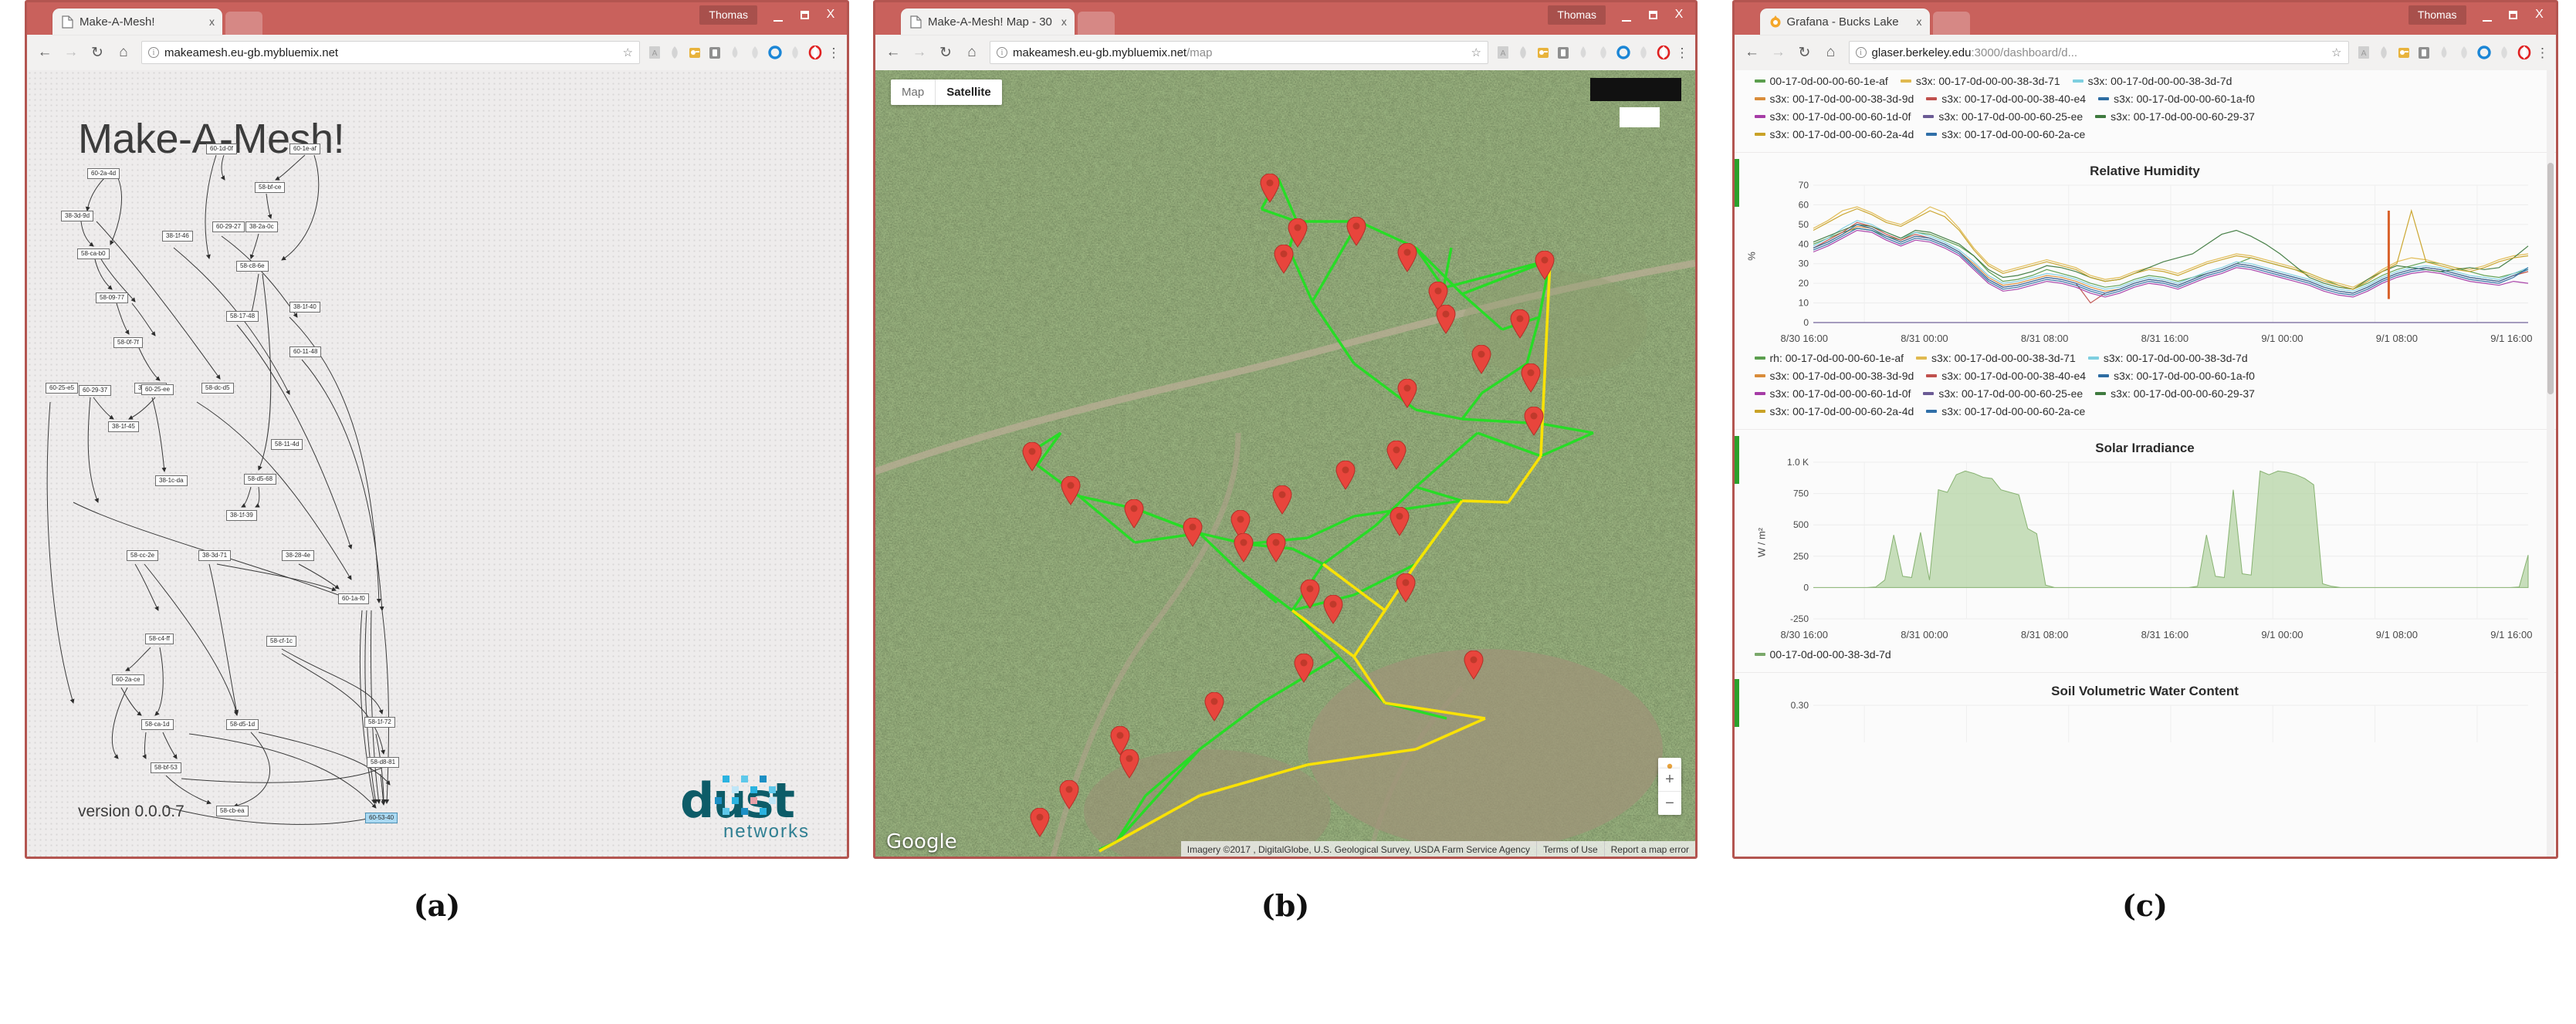  I want to click on mesh-node: 58-d8-81, so click(383, 762).